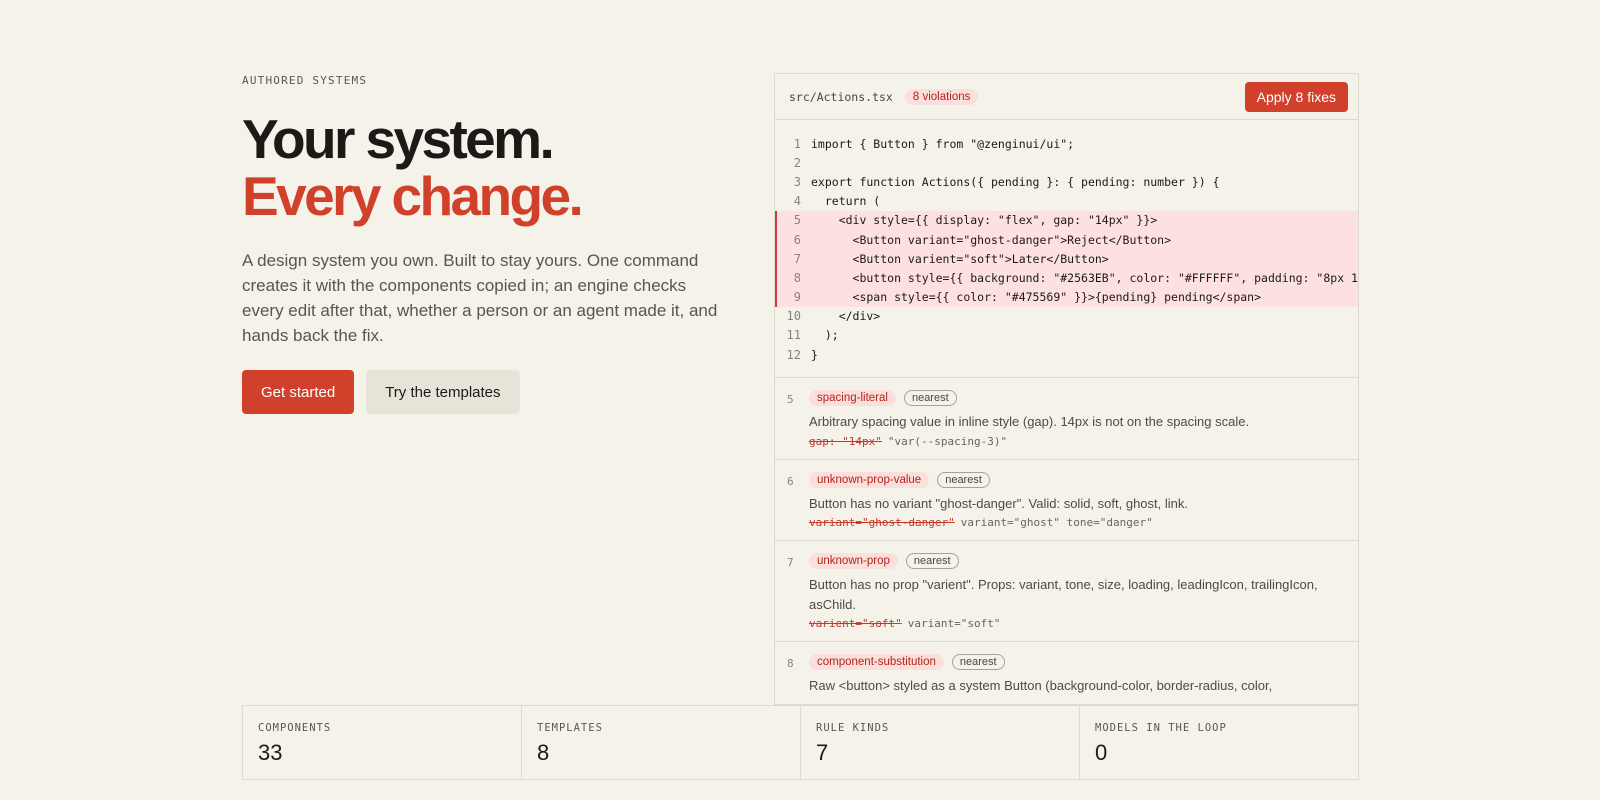  What do you see at coordinates (1066, 162) in the screenshot?
I see `code-line: 2` at bounding box center [1066, 162].